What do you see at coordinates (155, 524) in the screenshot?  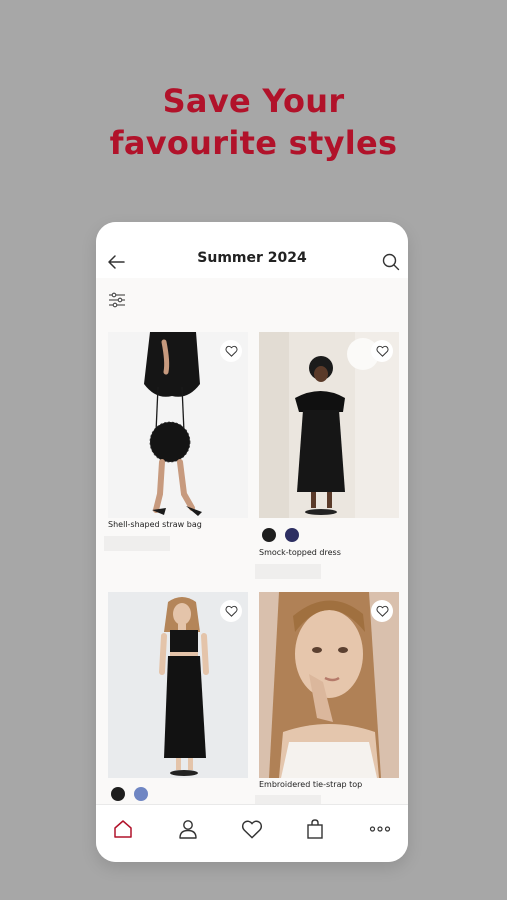 I see `product-name: Shell-shaped straw bag` at bounding box center [155, 524].